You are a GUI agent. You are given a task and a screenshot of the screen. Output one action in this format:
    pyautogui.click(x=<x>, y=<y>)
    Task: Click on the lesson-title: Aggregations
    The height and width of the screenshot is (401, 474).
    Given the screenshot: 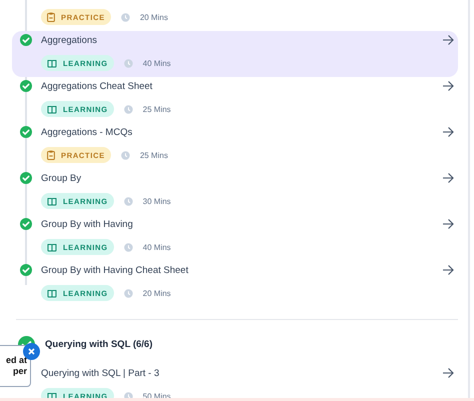 What is the action you would take?
    pyautogui.click(x=69, y=40)
    